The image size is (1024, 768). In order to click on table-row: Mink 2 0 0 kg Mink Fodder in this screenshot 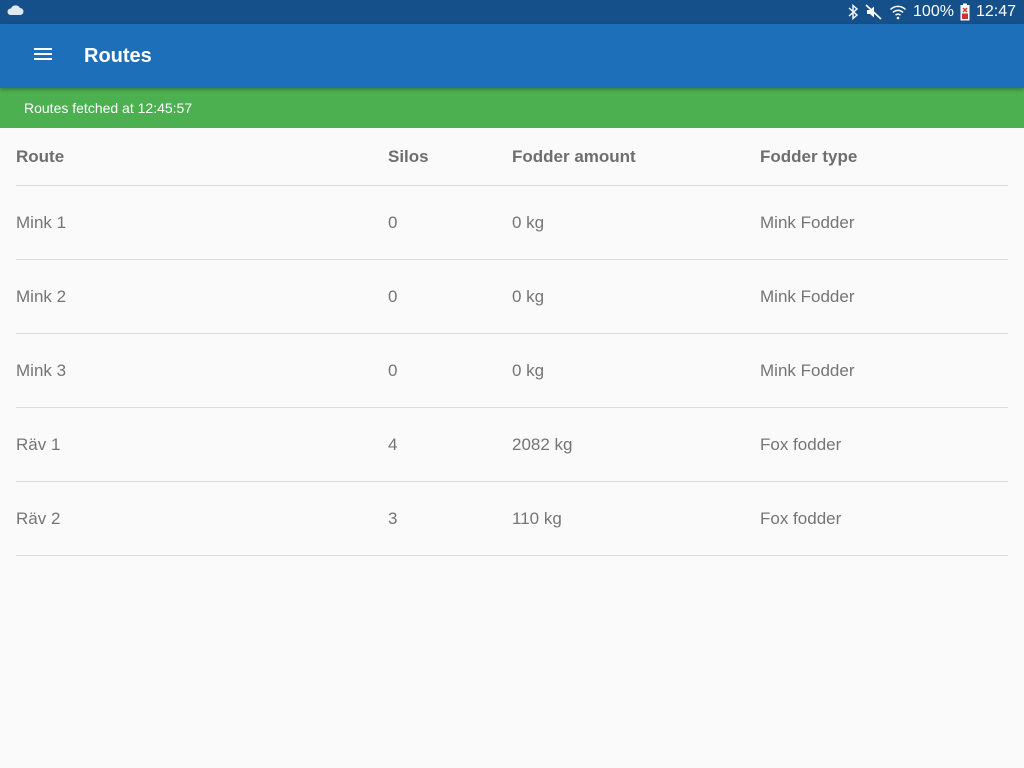, I will do `click(512, 297)`.